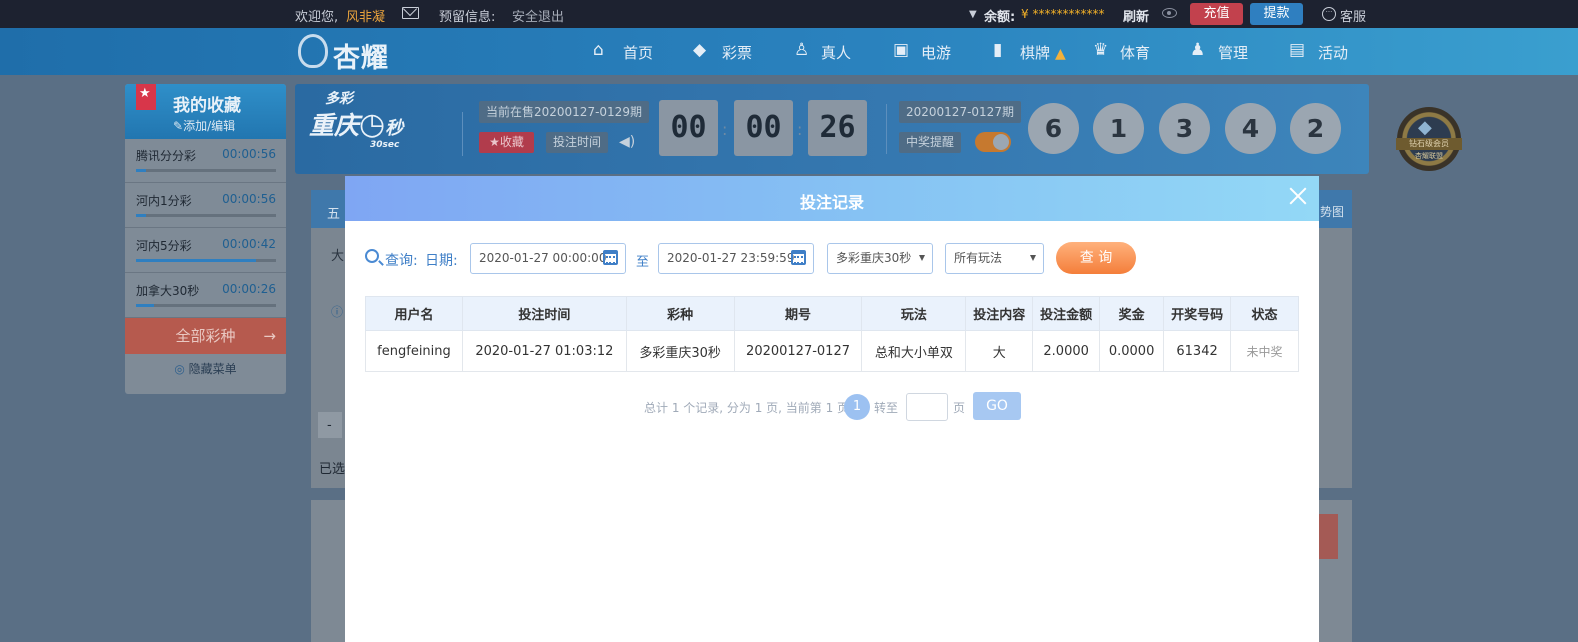 Image resolution: width=1578 pixels, height=642 pixels. What do you see at coordinates (414, 351) in the screenshot?
I see `cell-username: fengfeining` at bounding box center [414, 351].